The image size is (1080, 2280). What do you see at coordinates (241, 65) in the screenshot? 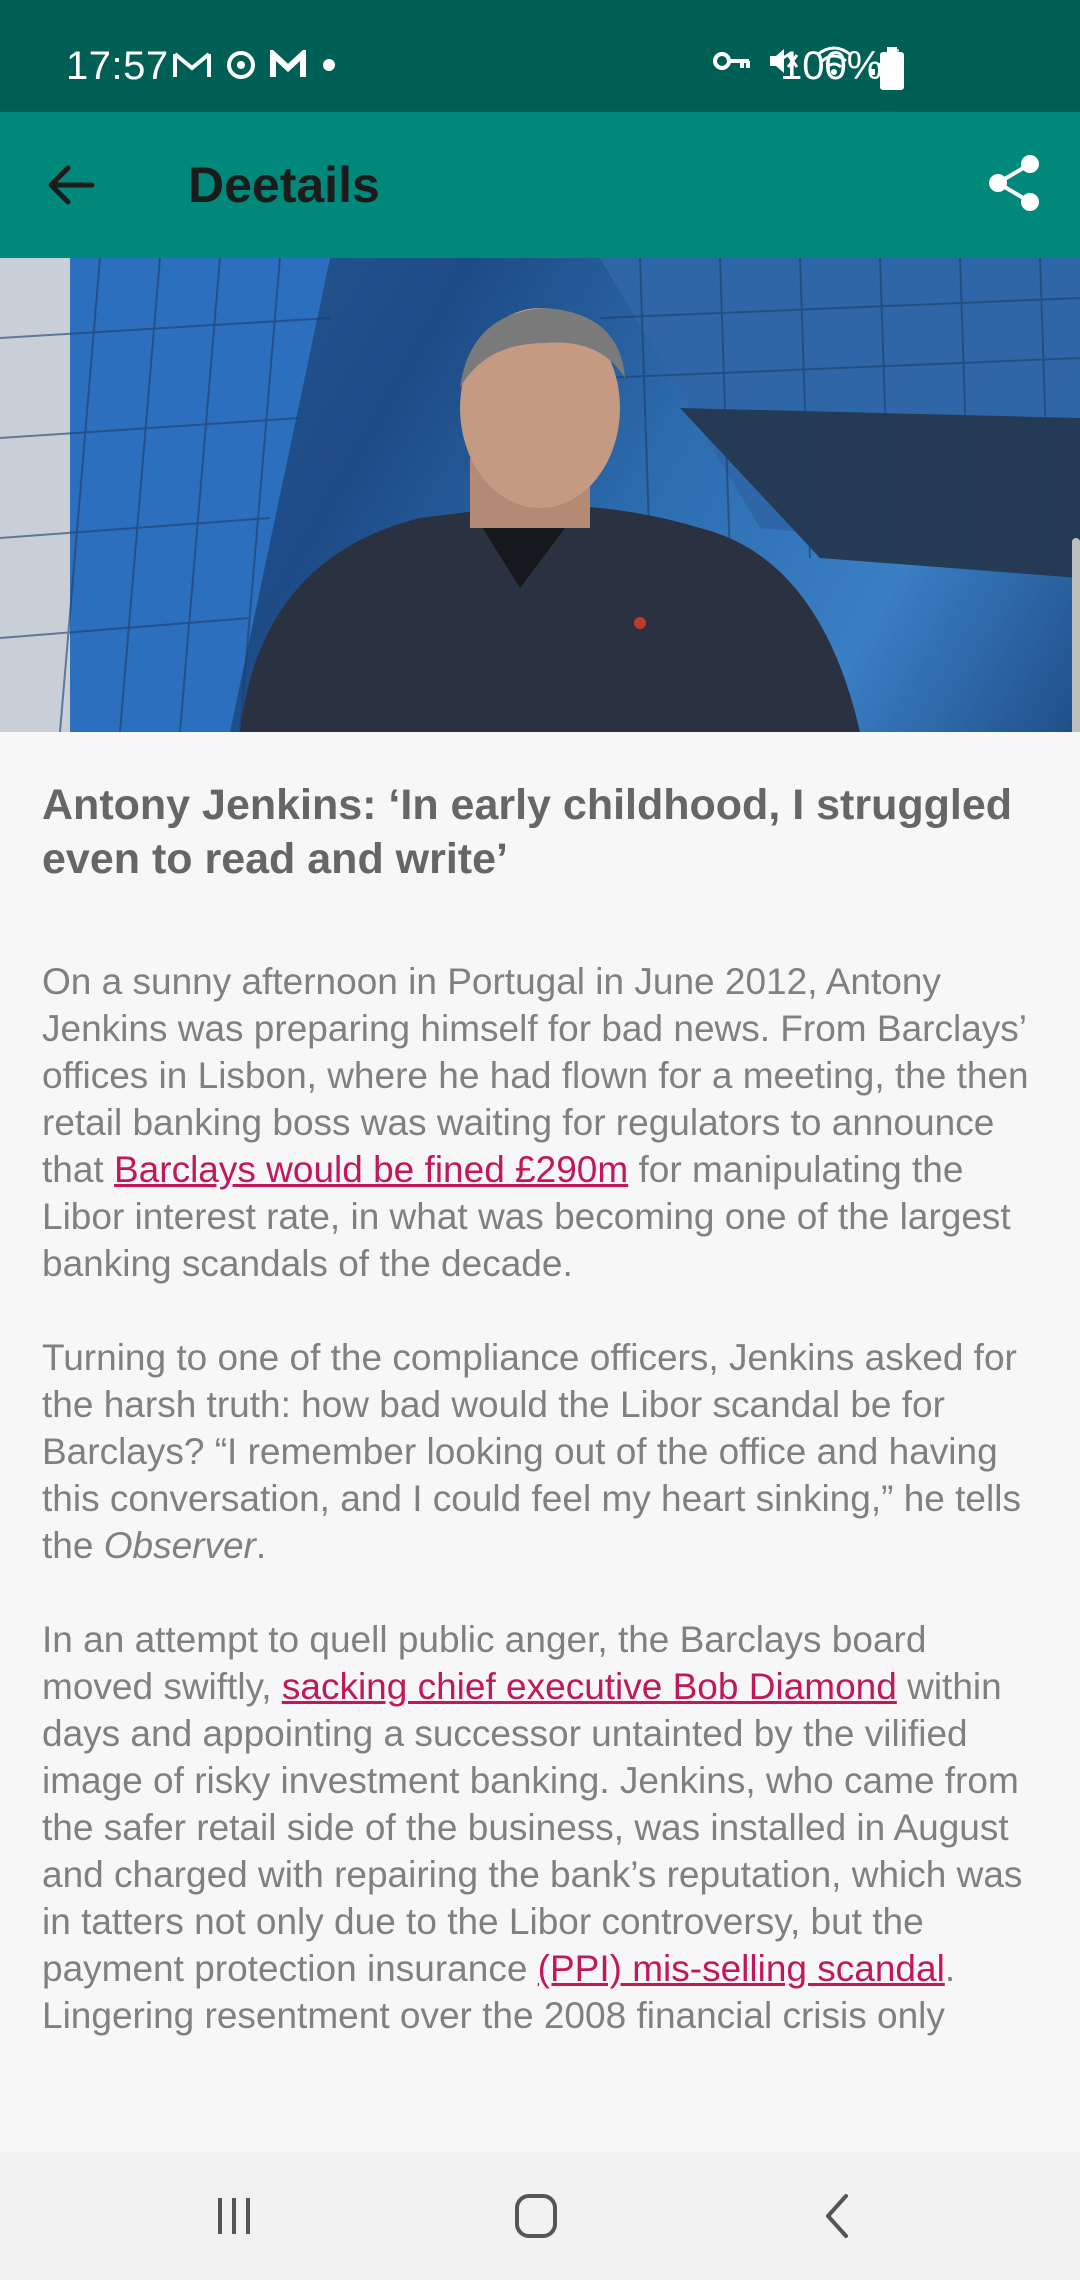
I see `sync-icon` at bounding box center [241, 65].